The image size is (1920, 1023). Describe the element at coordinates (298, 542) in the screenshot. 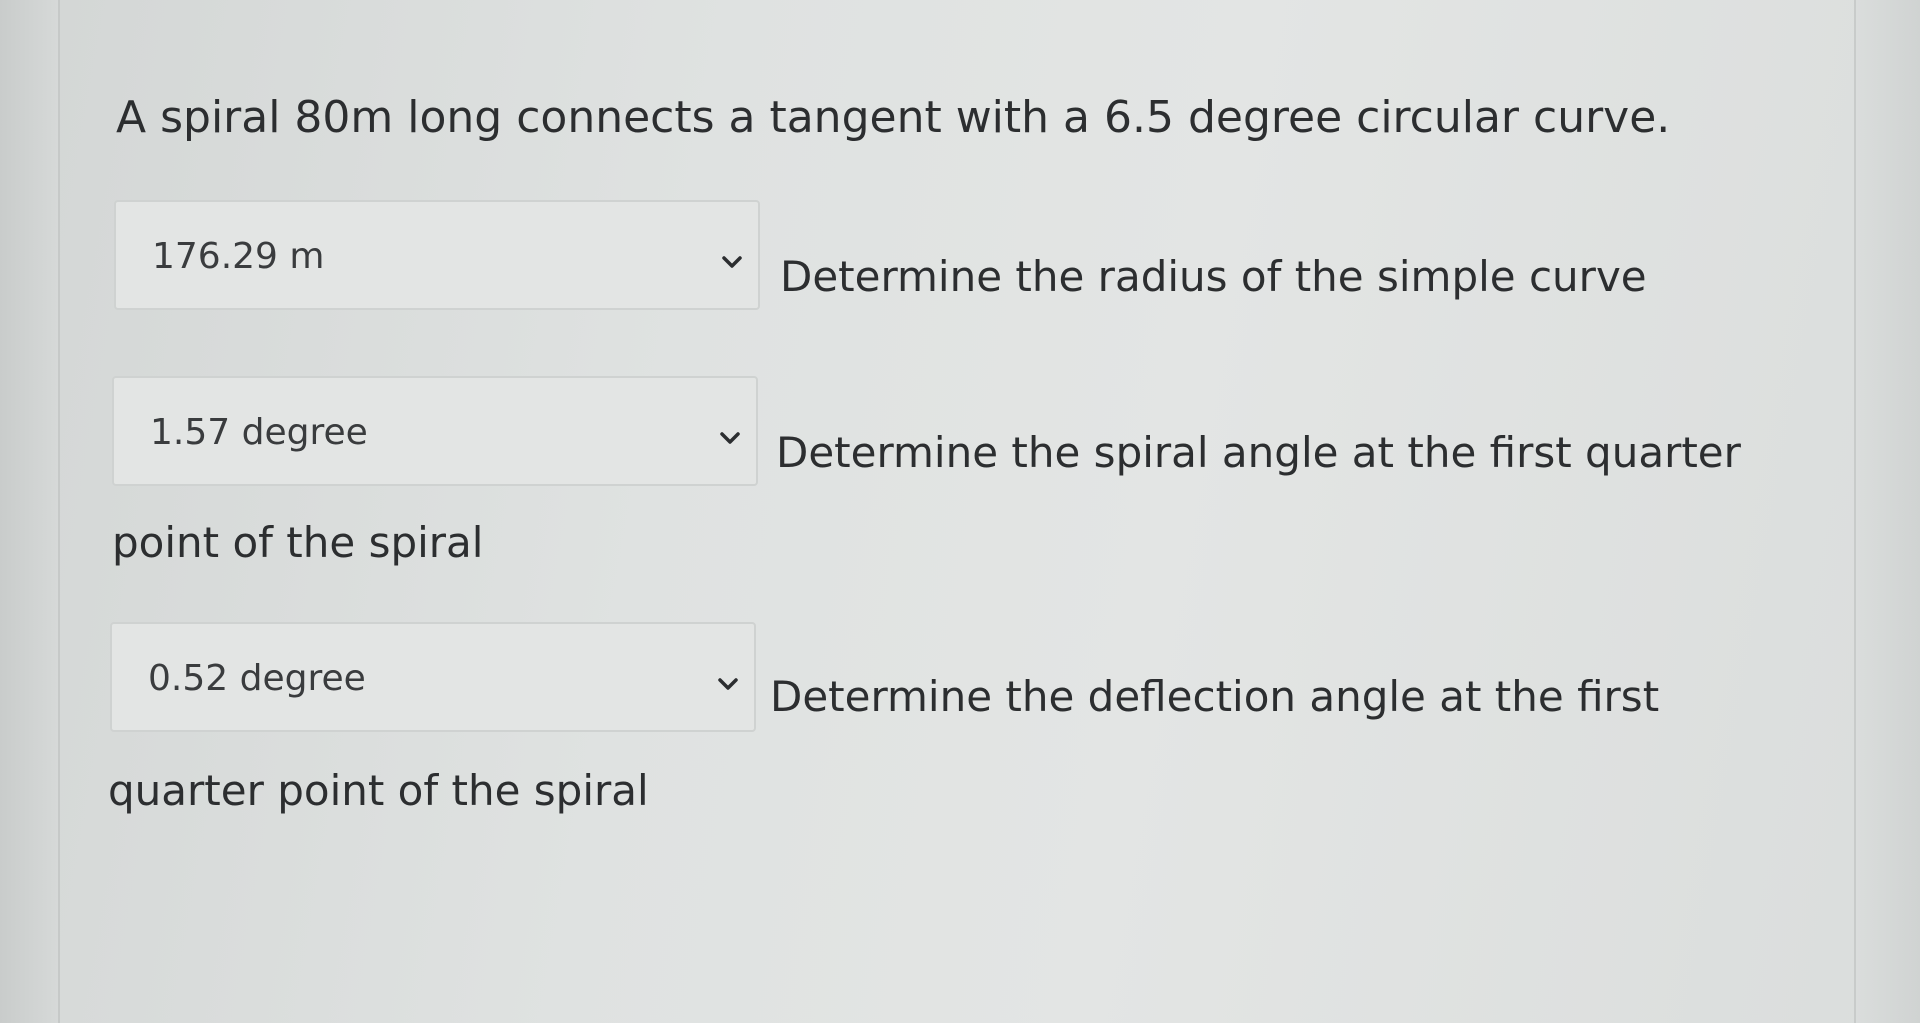

I see `prompt-spiral-angle-continuation: point of the spiral` at that location.